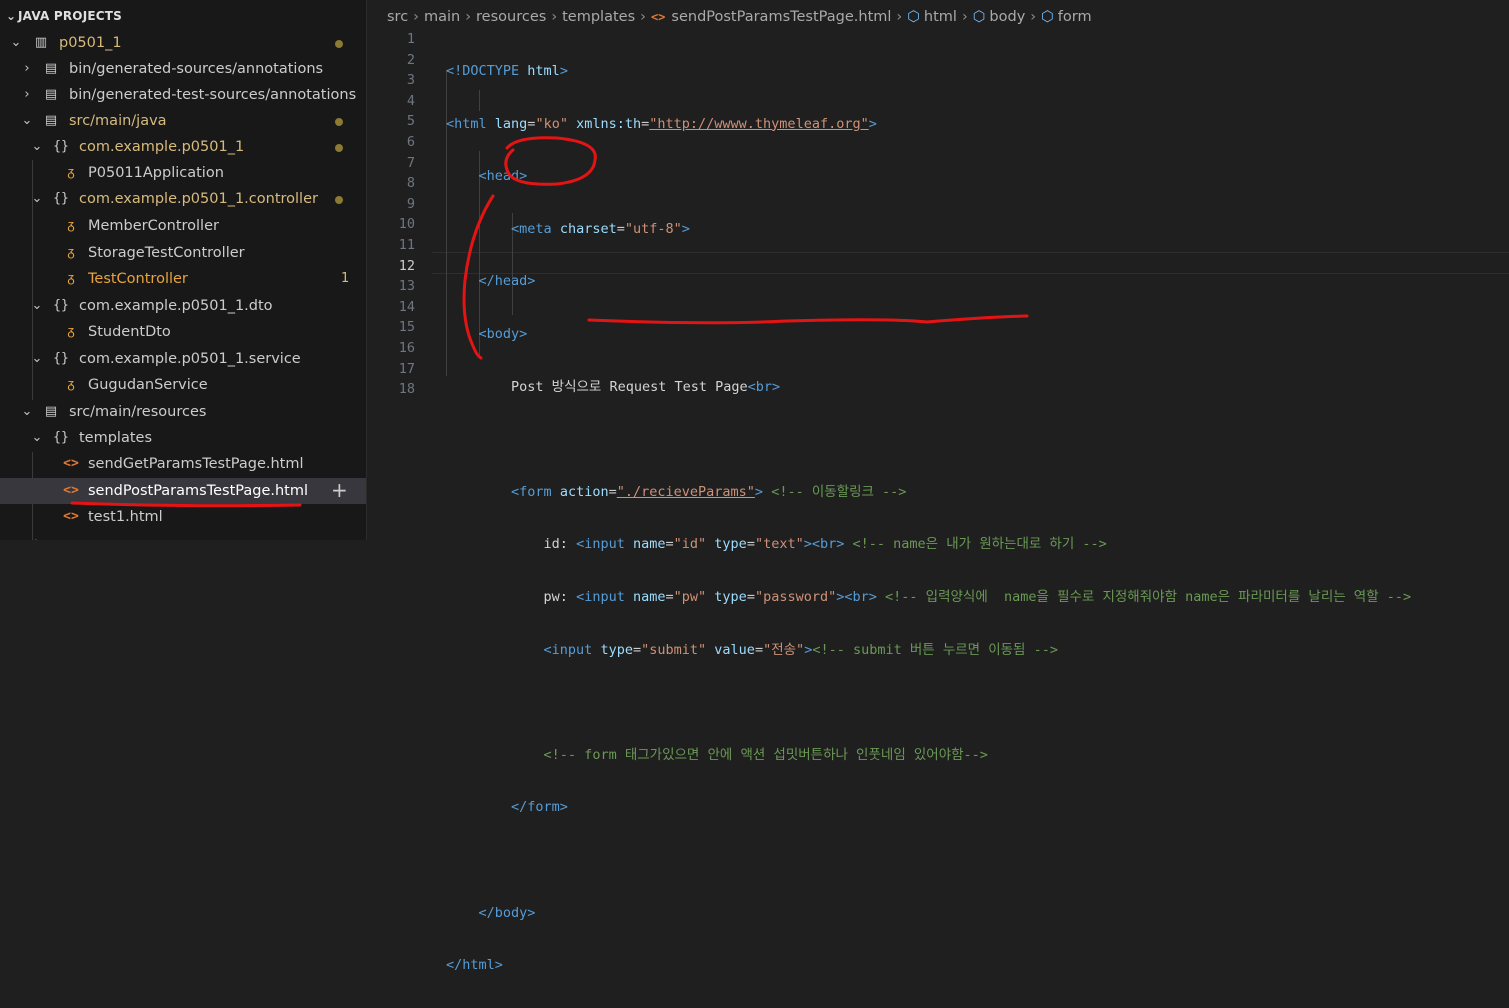 Image resolution: width=1509 pixels, height=1008 pixels. I want to click on tree-item-gugudanservice: ᵹ GugudanService, so click(183, 385).